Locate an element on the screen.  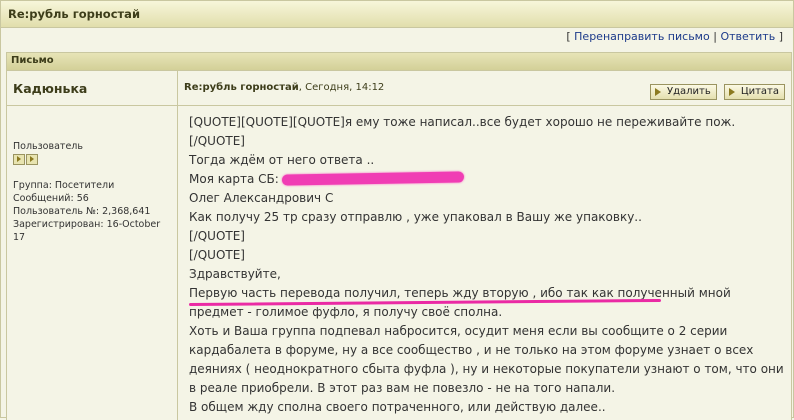
post-line: Олег Александрович С is located at coordinates (261, 198).